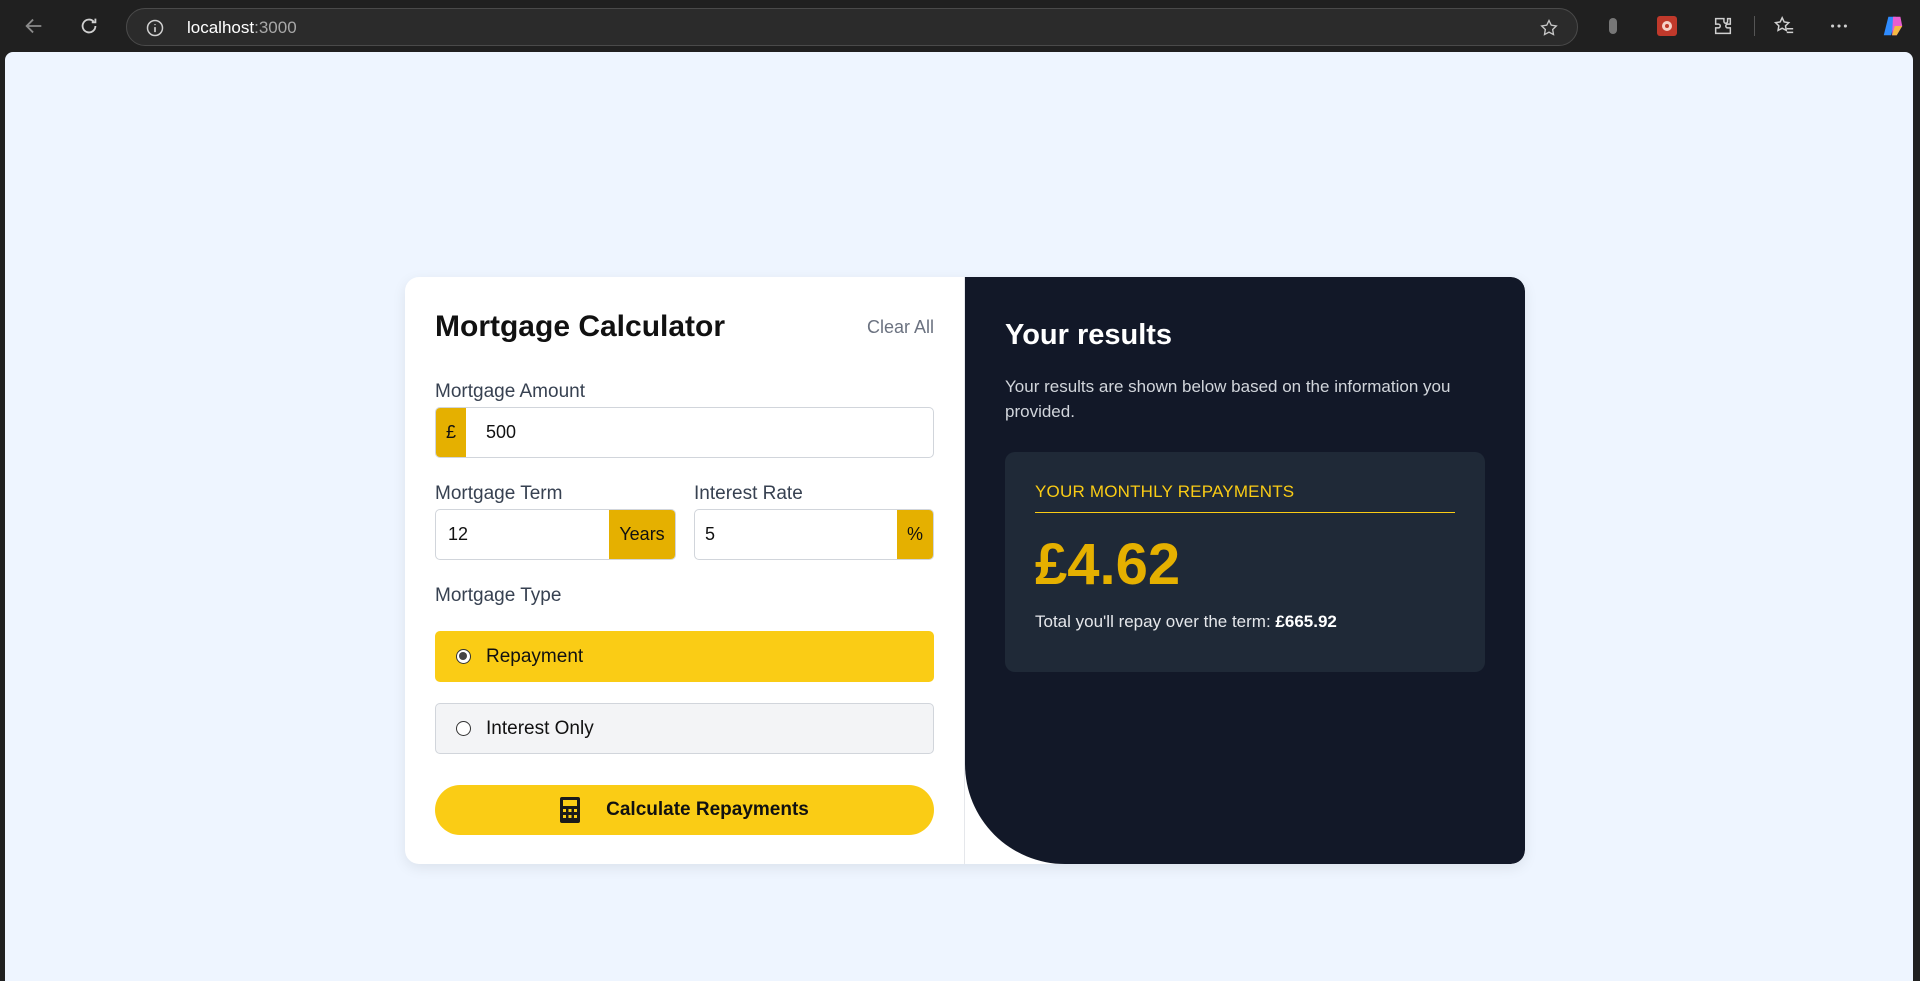 The width and height of the screenshot is (1920, 981). Describe the element at coordinates (1839, 26) in the screenshot. I see `more-icon` at that location.